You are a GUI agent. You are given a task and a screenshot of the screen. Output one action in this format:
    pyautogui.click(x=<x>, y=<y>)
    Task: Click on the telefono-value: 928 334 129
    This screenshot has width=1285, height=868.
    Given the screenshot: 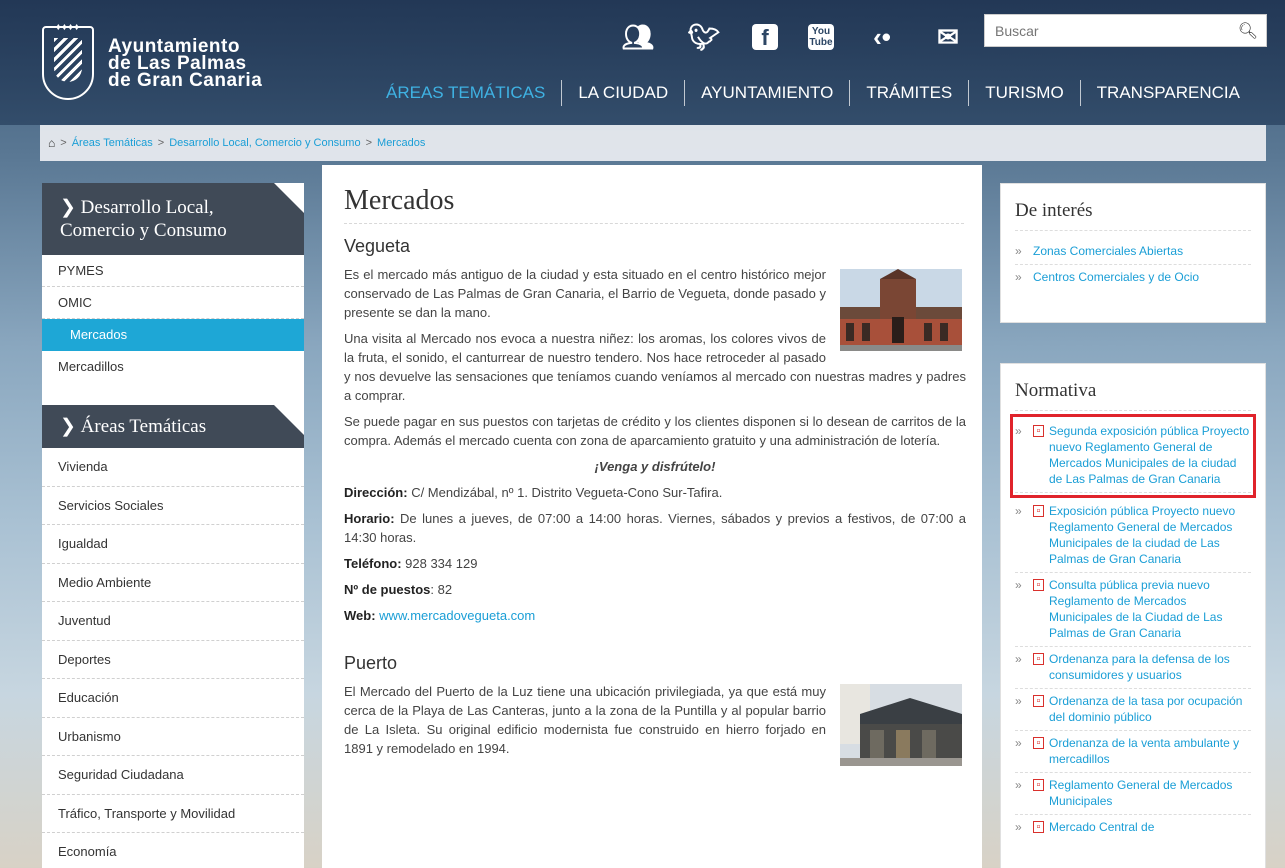 What is the action you would take?
    pyautogui.click(x=439, y=563)
    